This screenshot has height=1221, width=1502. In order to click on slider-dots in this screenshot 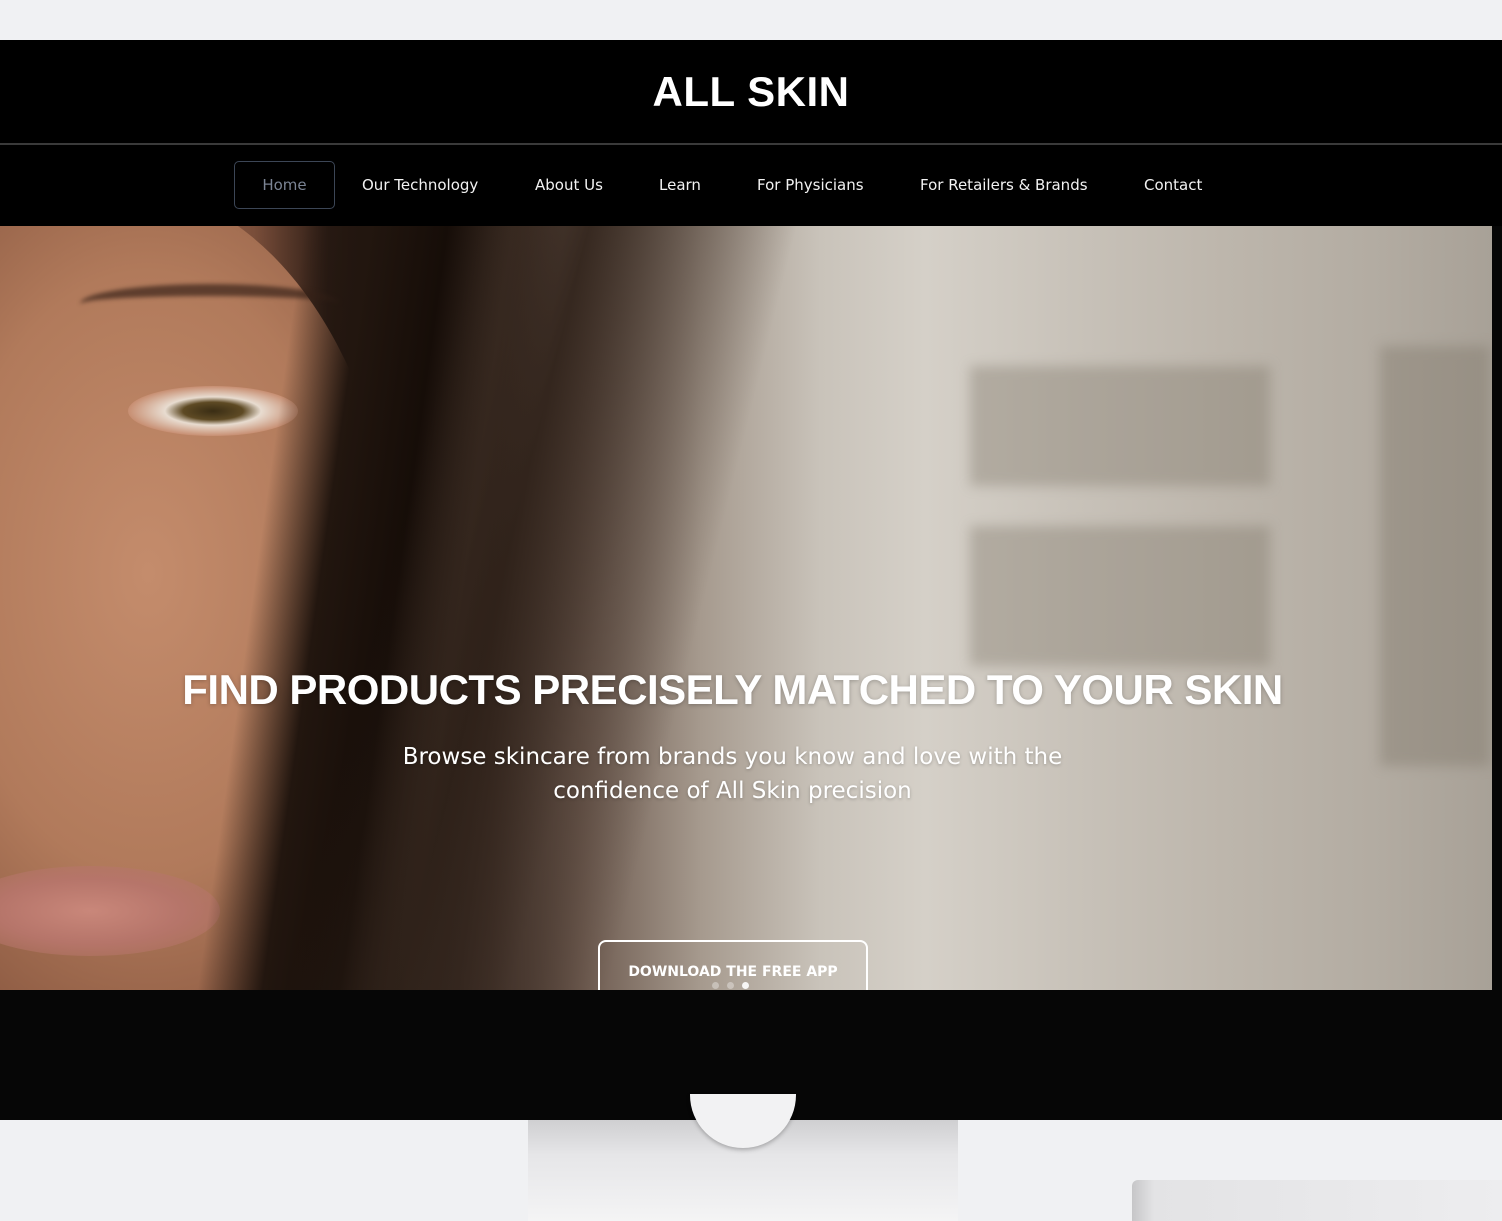, I will do `click(730, 985)`.